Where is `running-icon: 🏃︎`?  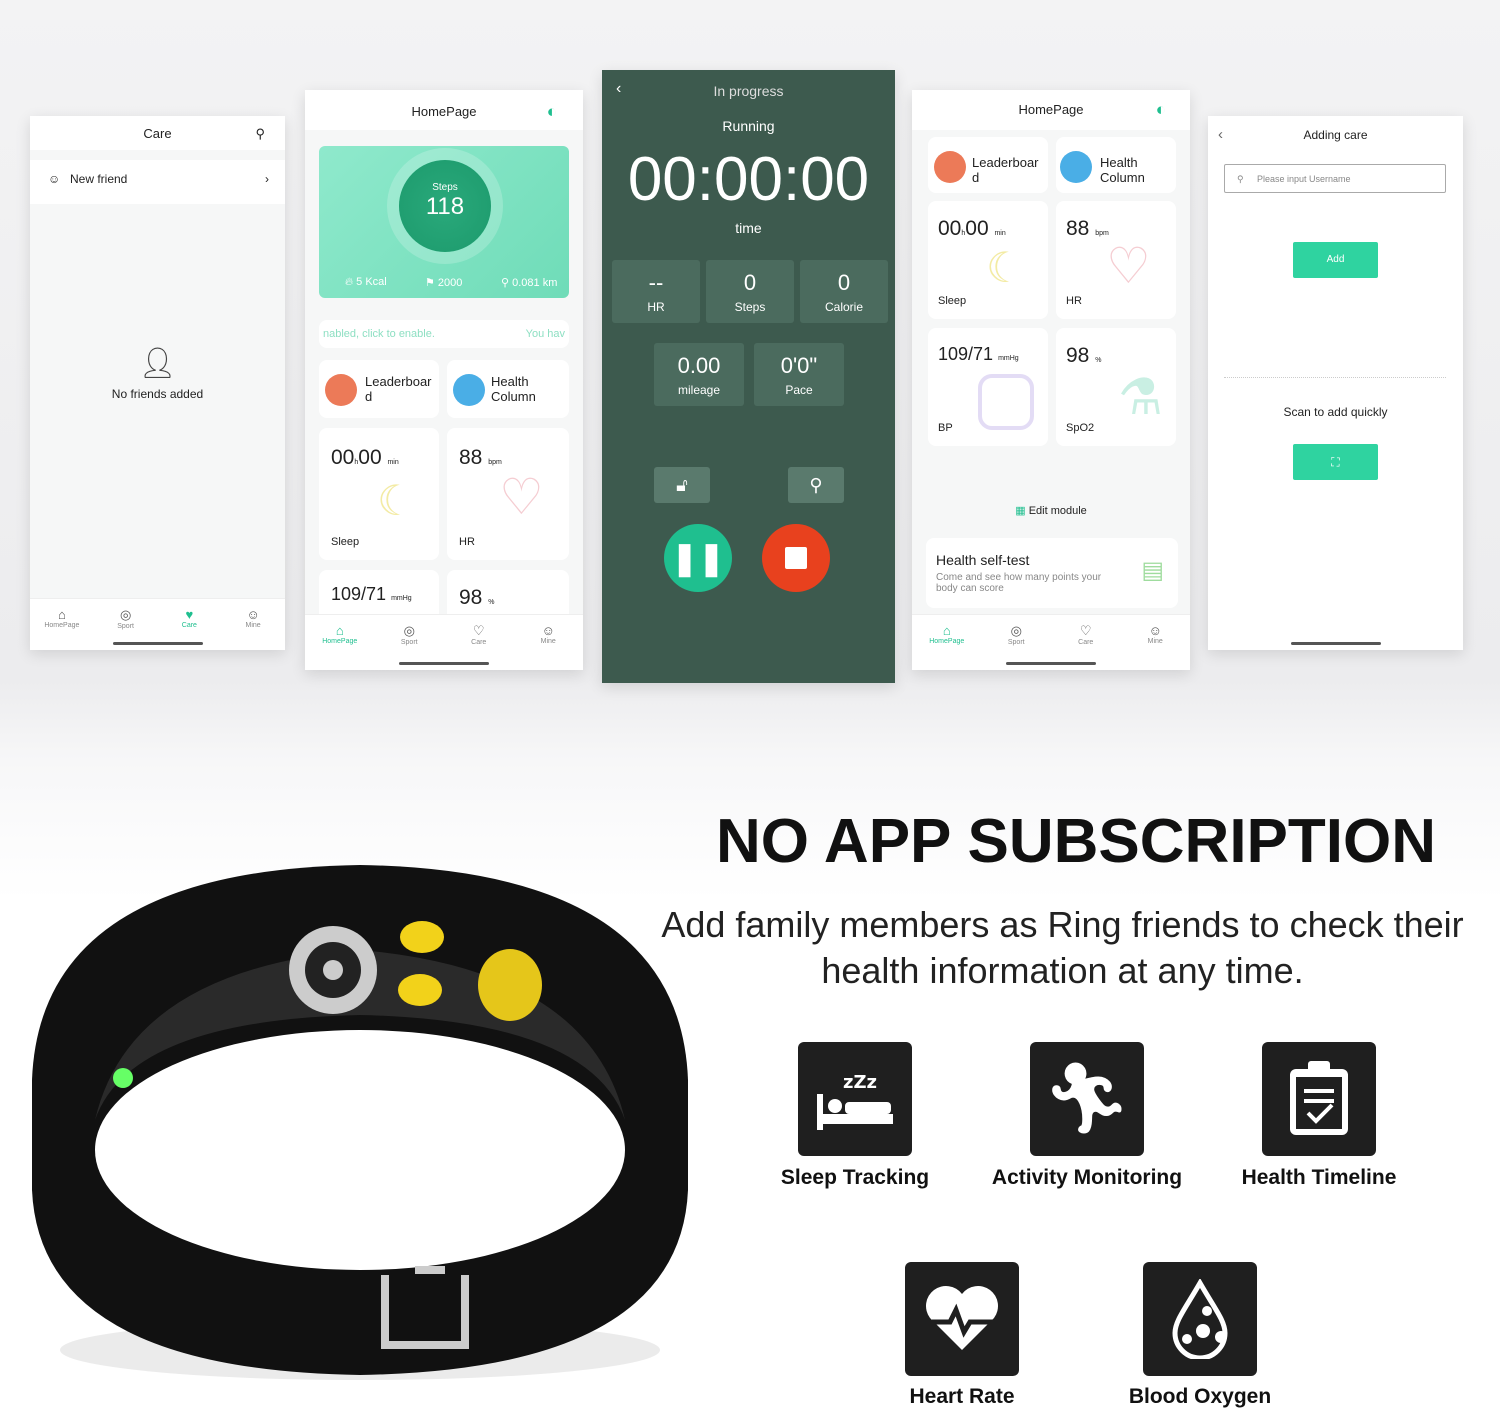
running-icon: 🏃︎ is located at coordinates (1087, 1099).